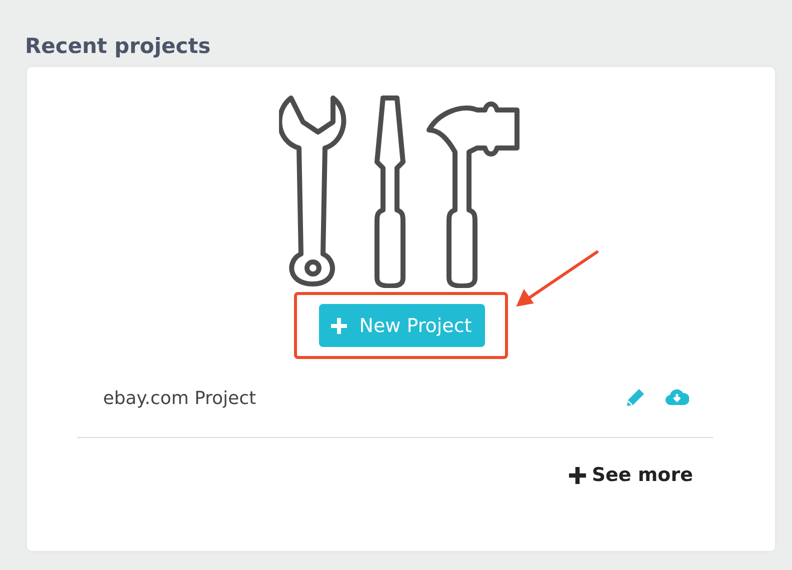  Describe the element at coordinates (118, 46) in the screenshot. I see `section-title: Recent projects` at that location.